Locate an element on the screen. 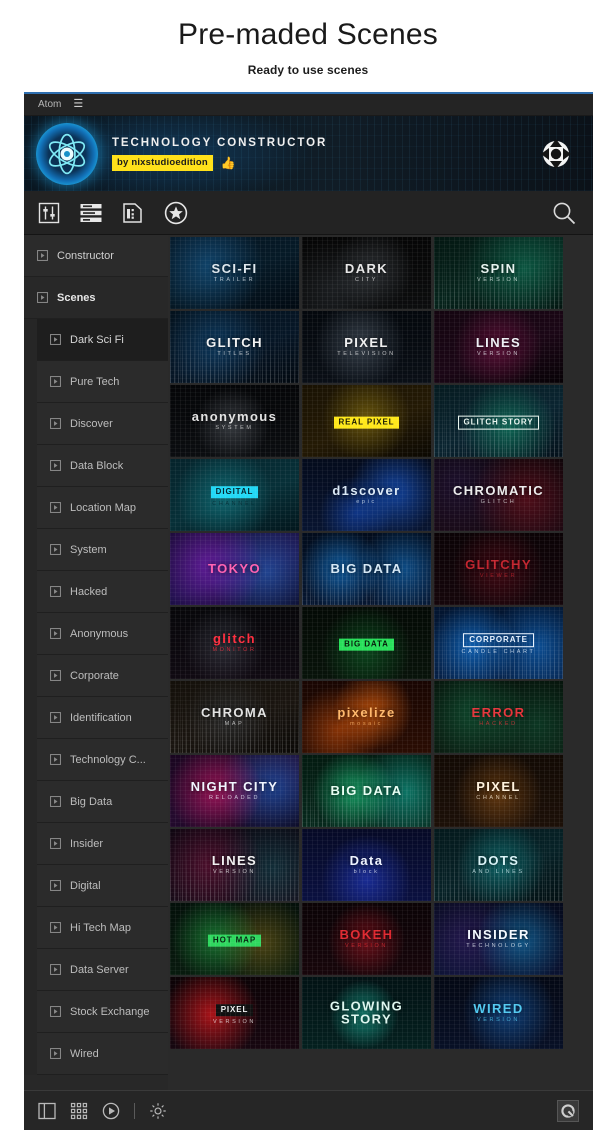 The height and width of the screenshot is (1147, 616). thumbs-up-icon: 👍 is located at coordinates (228, 163).